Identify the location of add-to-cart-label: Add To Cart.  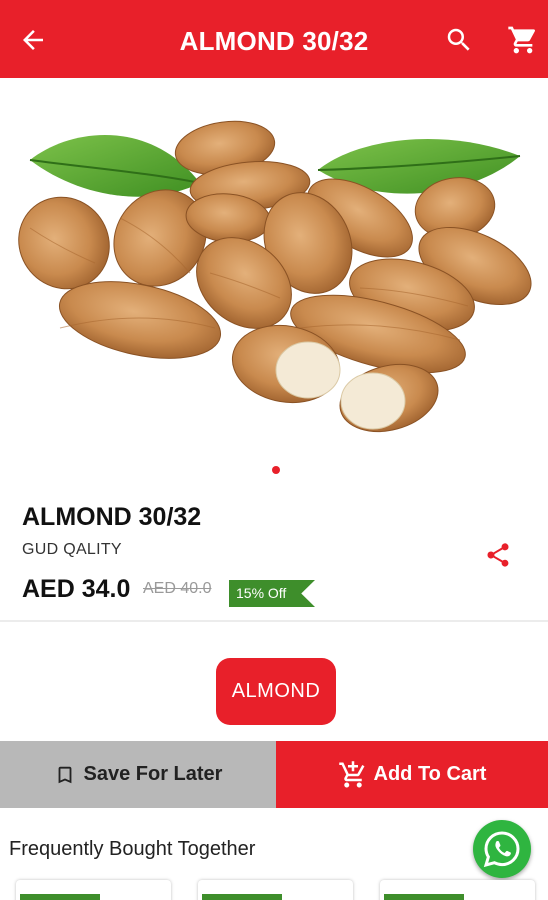
(430, 774).